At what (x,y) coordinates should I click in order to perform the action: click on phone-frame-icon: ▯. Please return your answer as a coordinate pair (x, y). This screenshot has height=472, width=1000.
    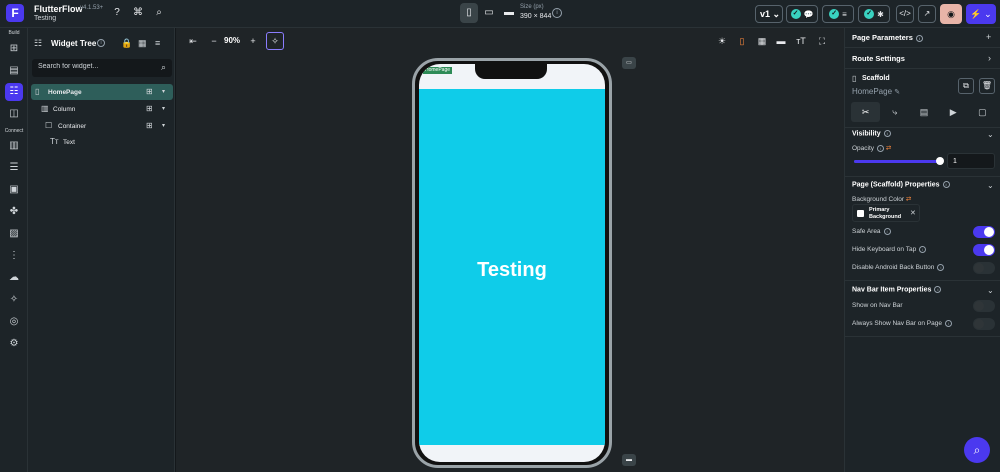
    Looking at the image, I should click on (742, 41).